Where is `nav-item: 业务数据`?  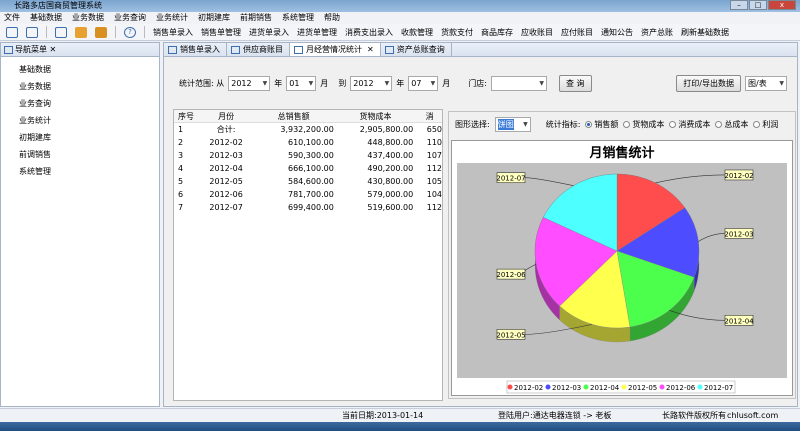 nav-item: 业务数据 is located at coordinates (89, 86).